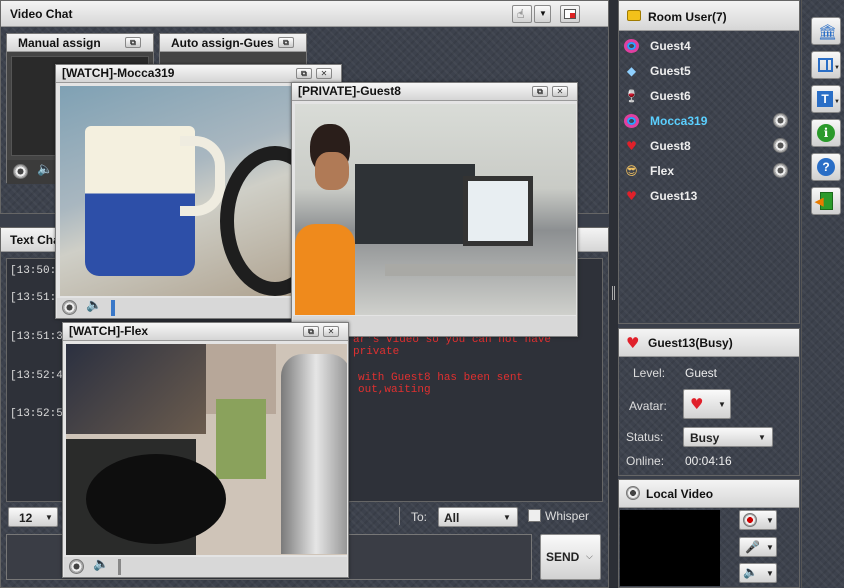  I want to click on toolbar-divider, so click(399, 516).